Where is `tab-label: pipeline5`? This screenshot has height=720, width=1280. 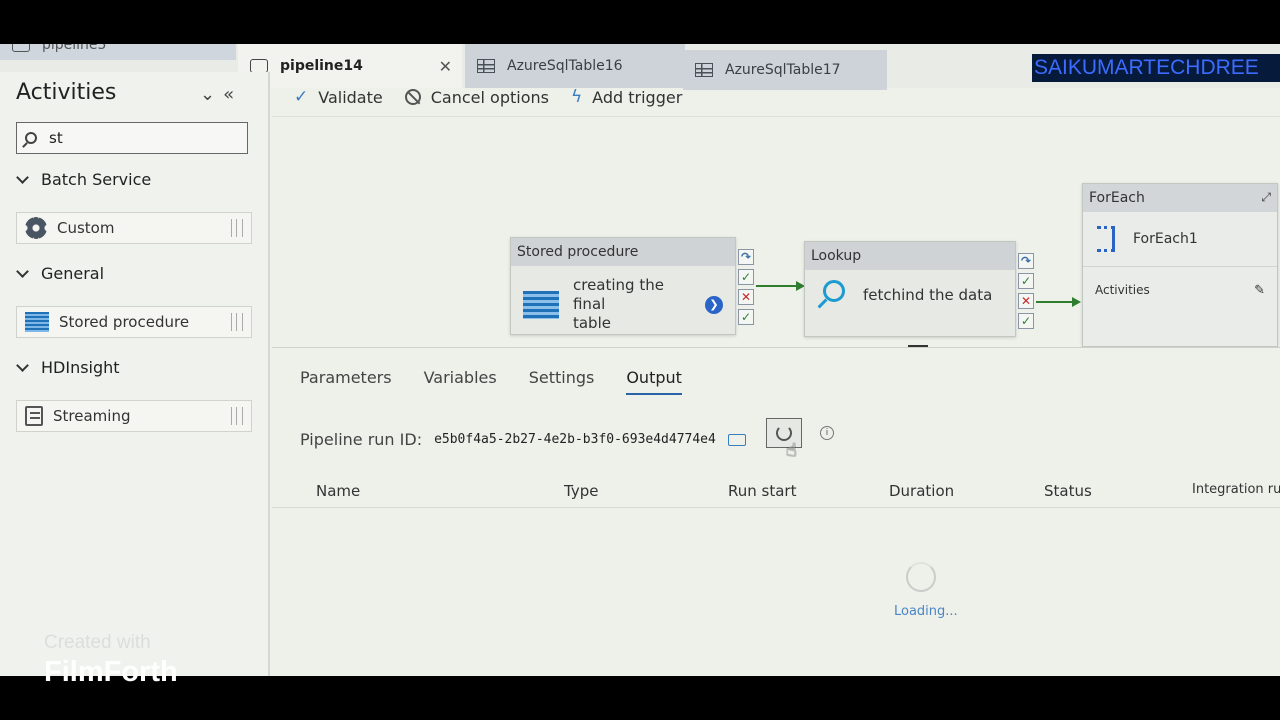
tab-label: pipeline5 is located at coordinates (74, 48).